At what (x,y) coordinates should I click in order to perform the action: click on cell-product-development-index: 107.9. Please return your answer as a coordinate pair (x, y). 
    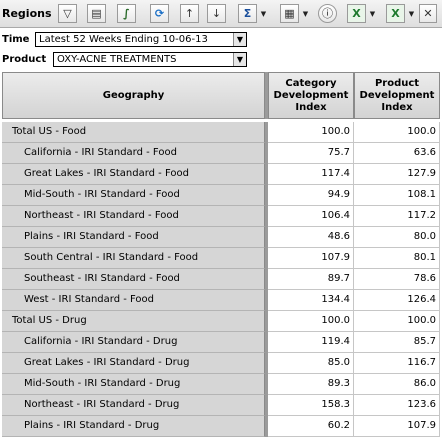
    Looking at the image, I should click on (397, 426).